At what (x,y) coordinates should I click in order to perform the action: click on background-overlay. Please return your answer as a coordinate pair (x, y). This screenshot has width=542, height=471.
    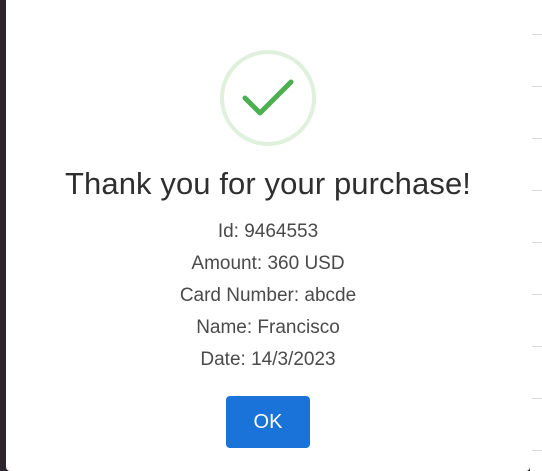
    Looking at the image, I should click on (536, 235).